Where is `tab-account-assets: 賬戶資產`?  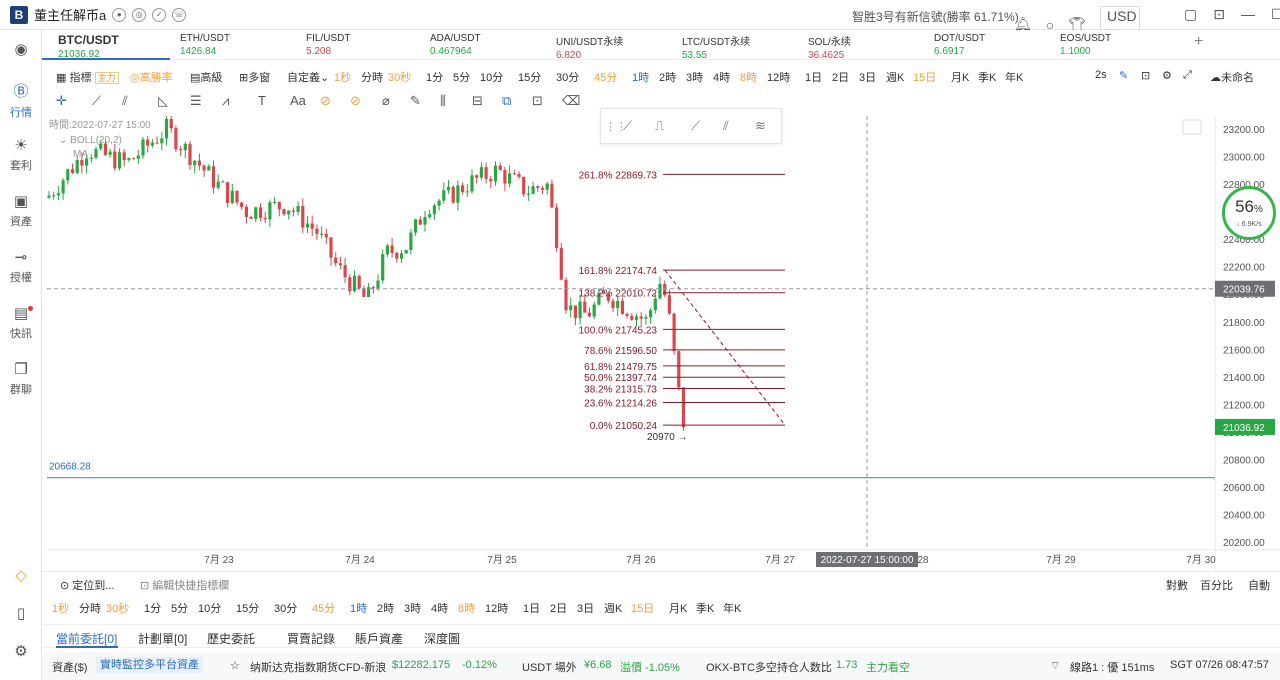 tab-account-assets: 賬戶資產 is located at coordinates (379, 638).